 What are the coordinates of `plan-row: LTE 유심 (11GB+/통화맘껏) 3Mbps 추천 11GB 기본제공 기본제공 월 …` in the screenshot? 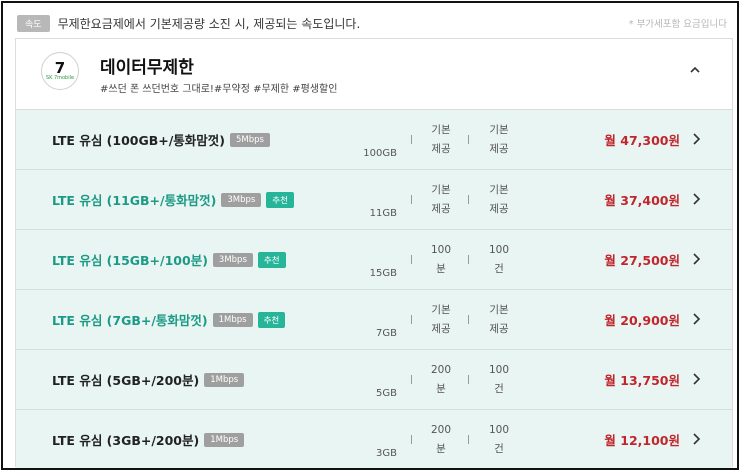 It's located at (374, 200).